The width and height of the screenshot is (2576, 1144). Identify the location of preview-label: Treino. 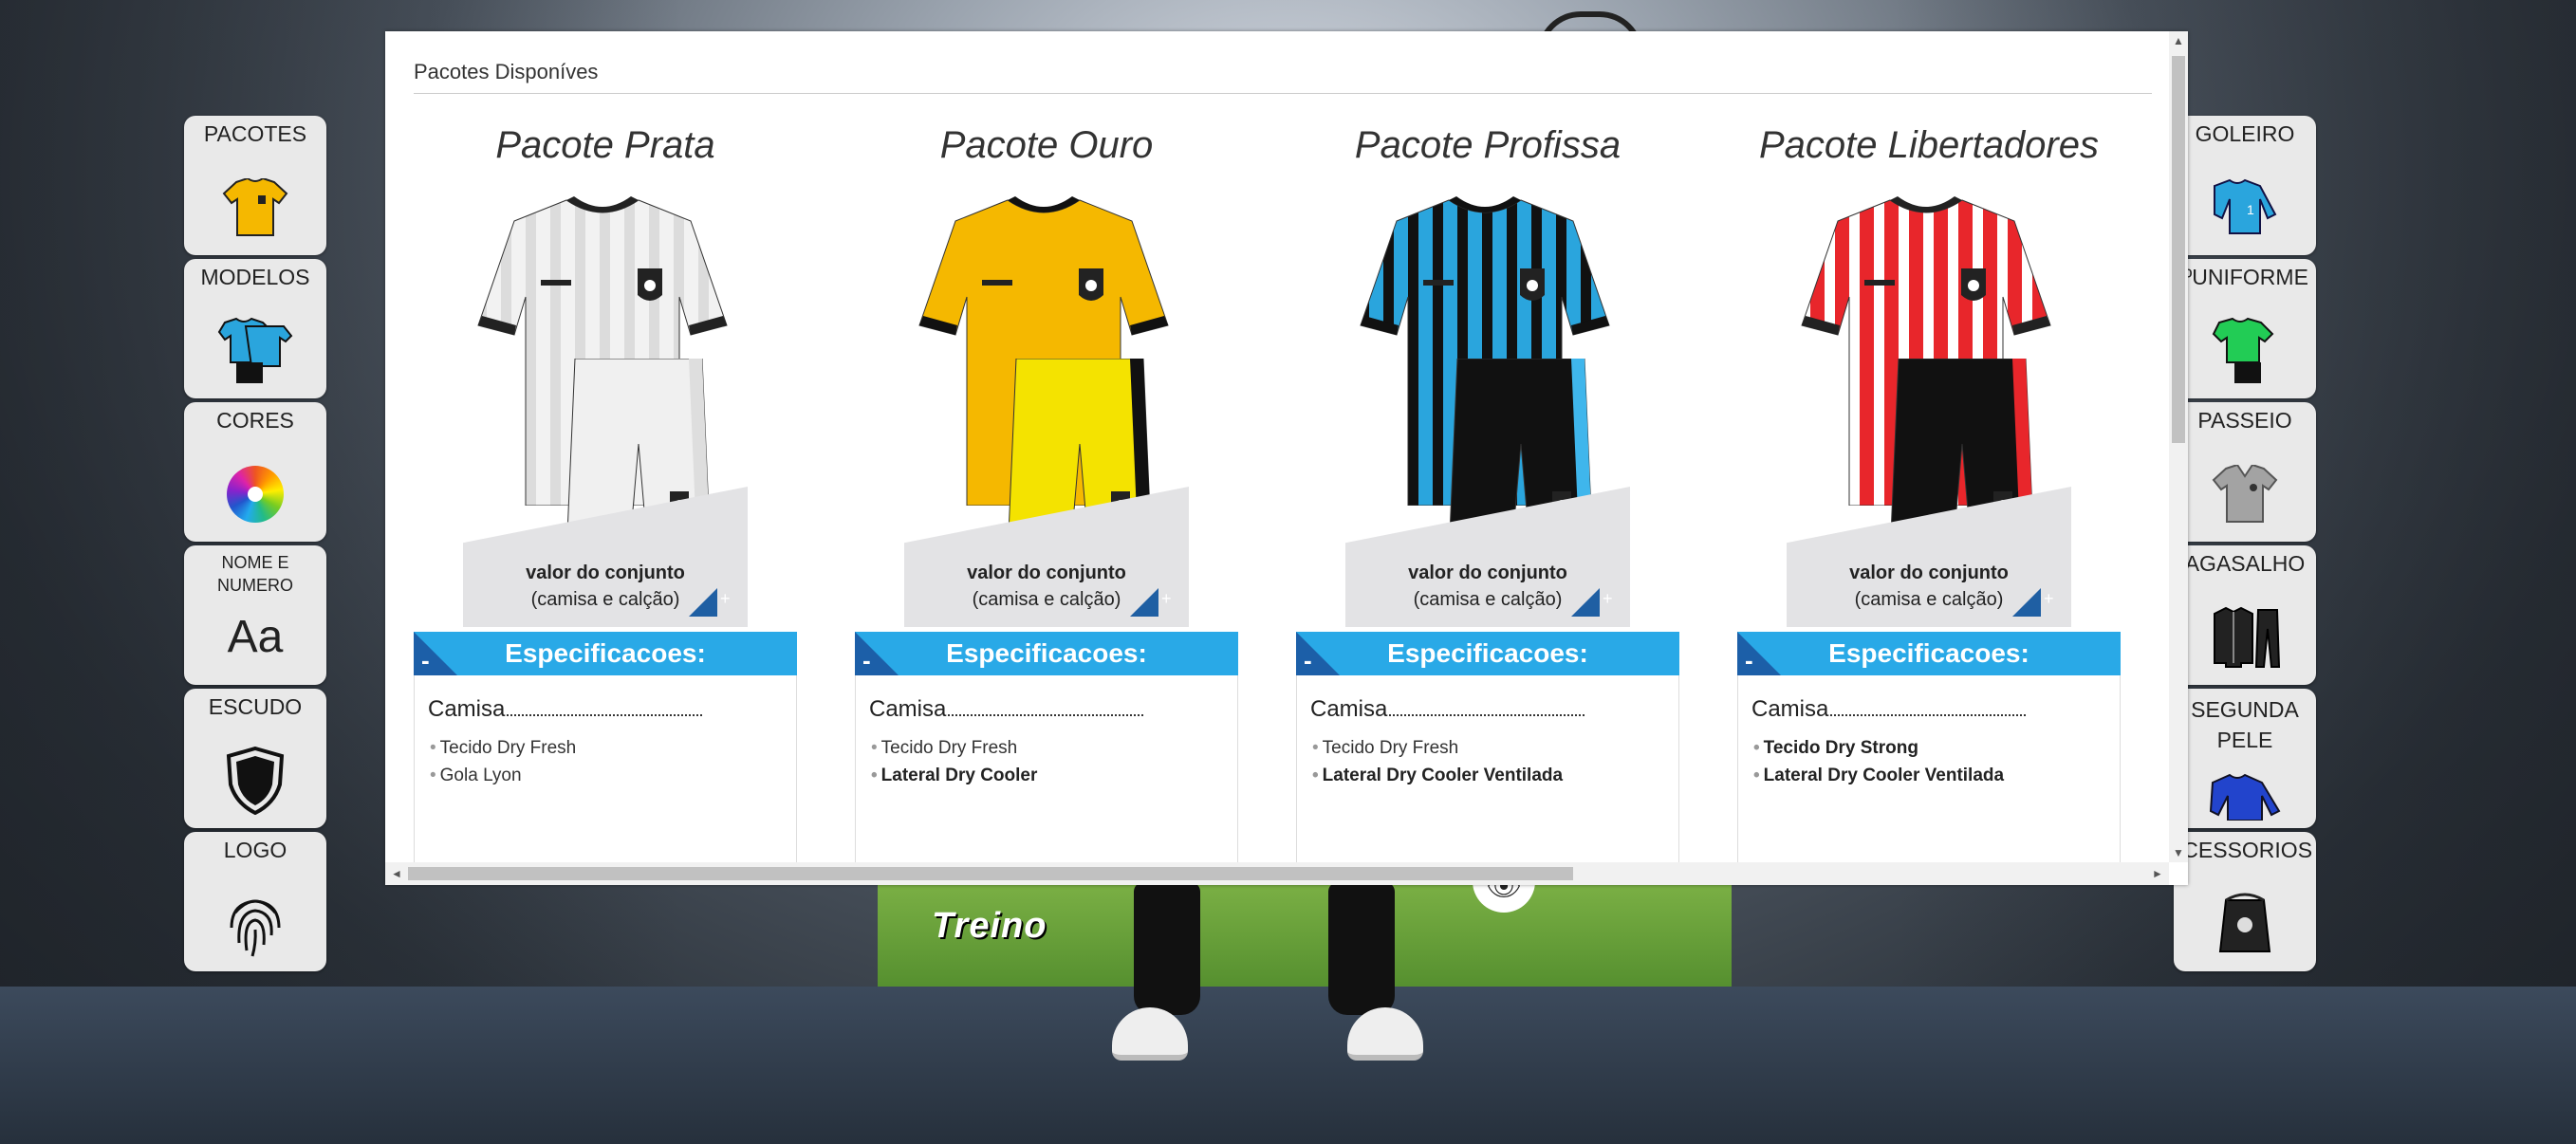
(989, 926).